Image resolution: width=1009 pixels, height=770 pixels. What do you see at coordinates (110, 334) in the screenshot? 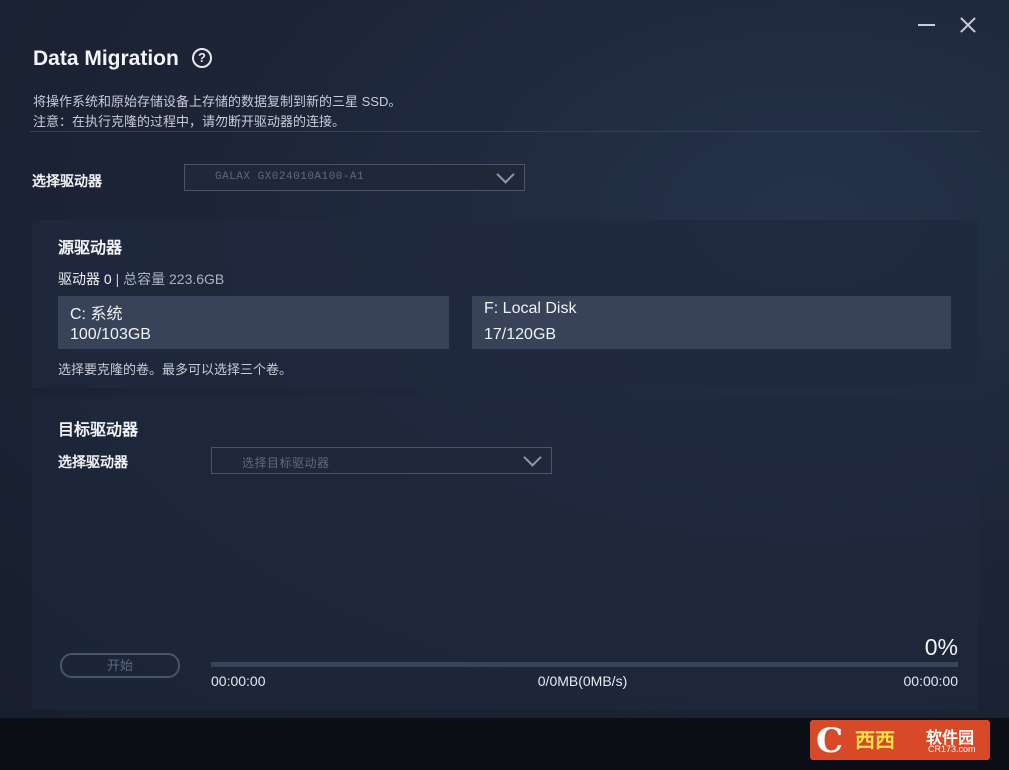
I see `volume-size: 100/103GB` at bounding box center [110, 334].